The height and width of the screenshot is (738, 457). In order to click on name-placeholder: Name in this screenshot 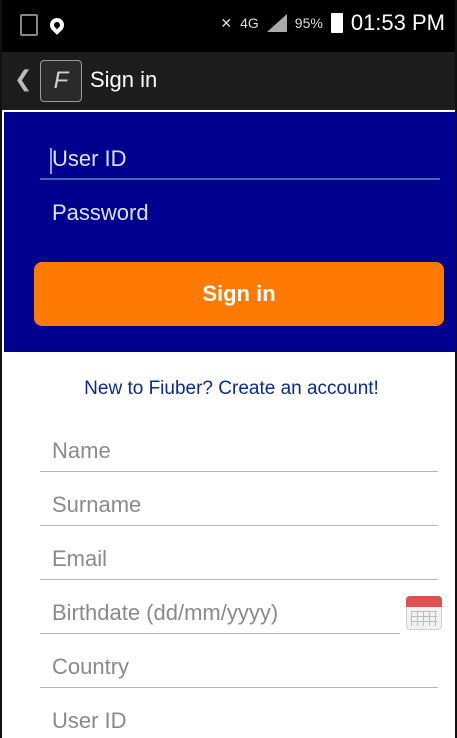, I will do `click(81, 450)`.